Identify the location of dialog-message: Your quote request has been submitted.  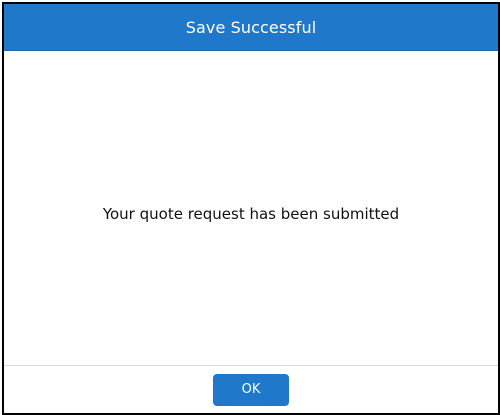
(251, 214).